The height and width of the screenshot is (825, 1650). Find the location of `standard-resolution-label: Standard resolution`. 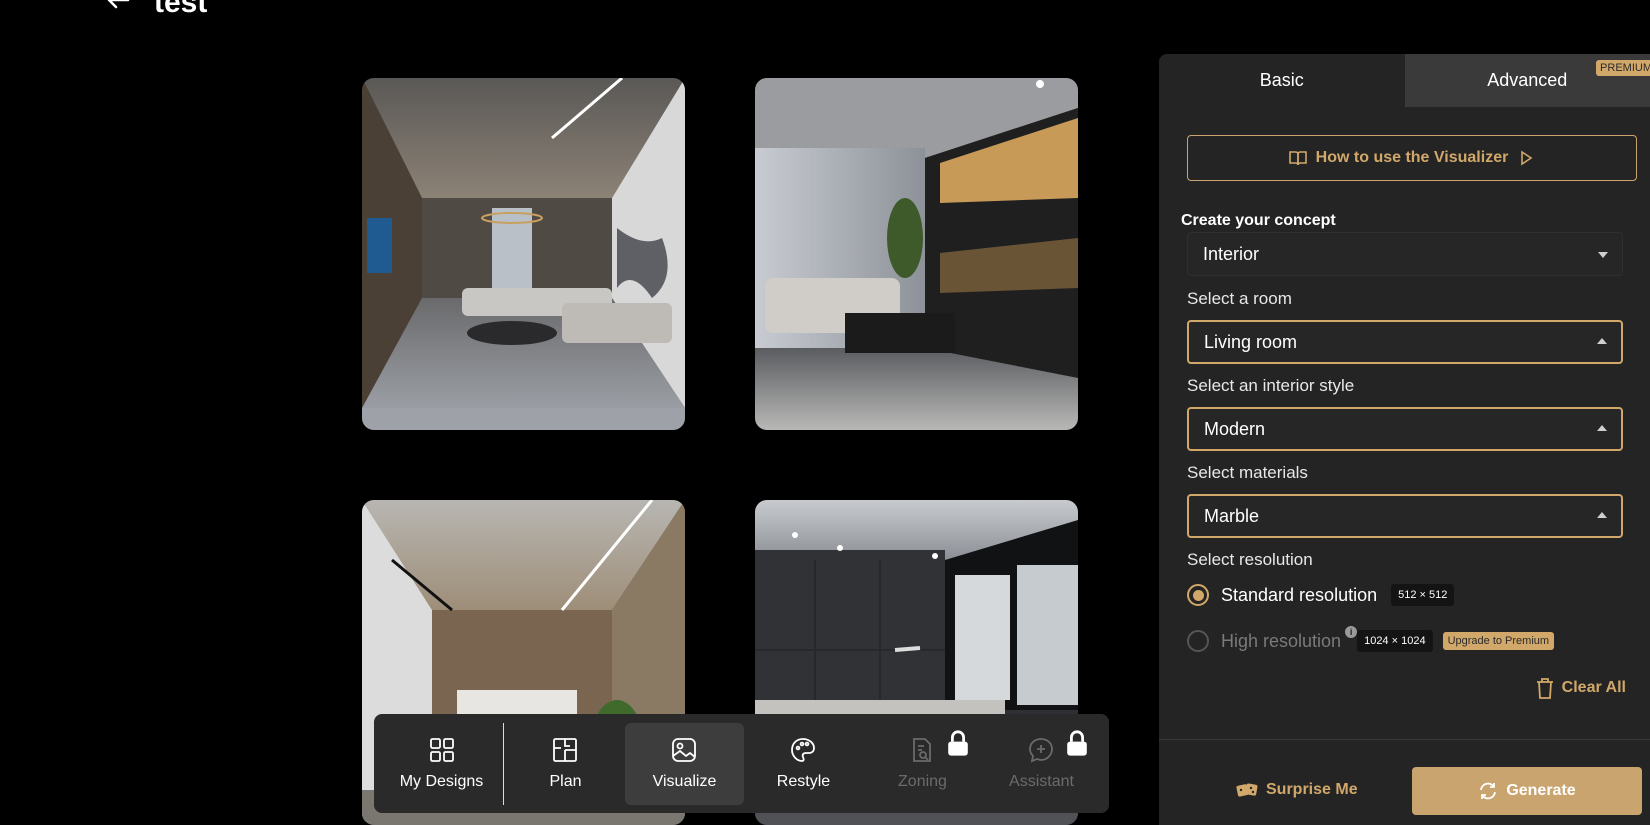

standard-resolution-label: Standard resolution is located at coordinates (1299, 594).